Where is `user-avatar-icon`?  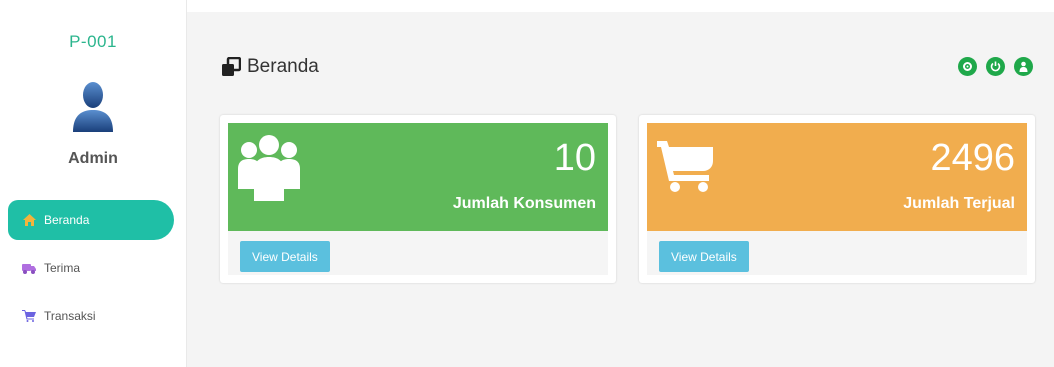
user-avatar-icon is located at coordinates (93, 107).